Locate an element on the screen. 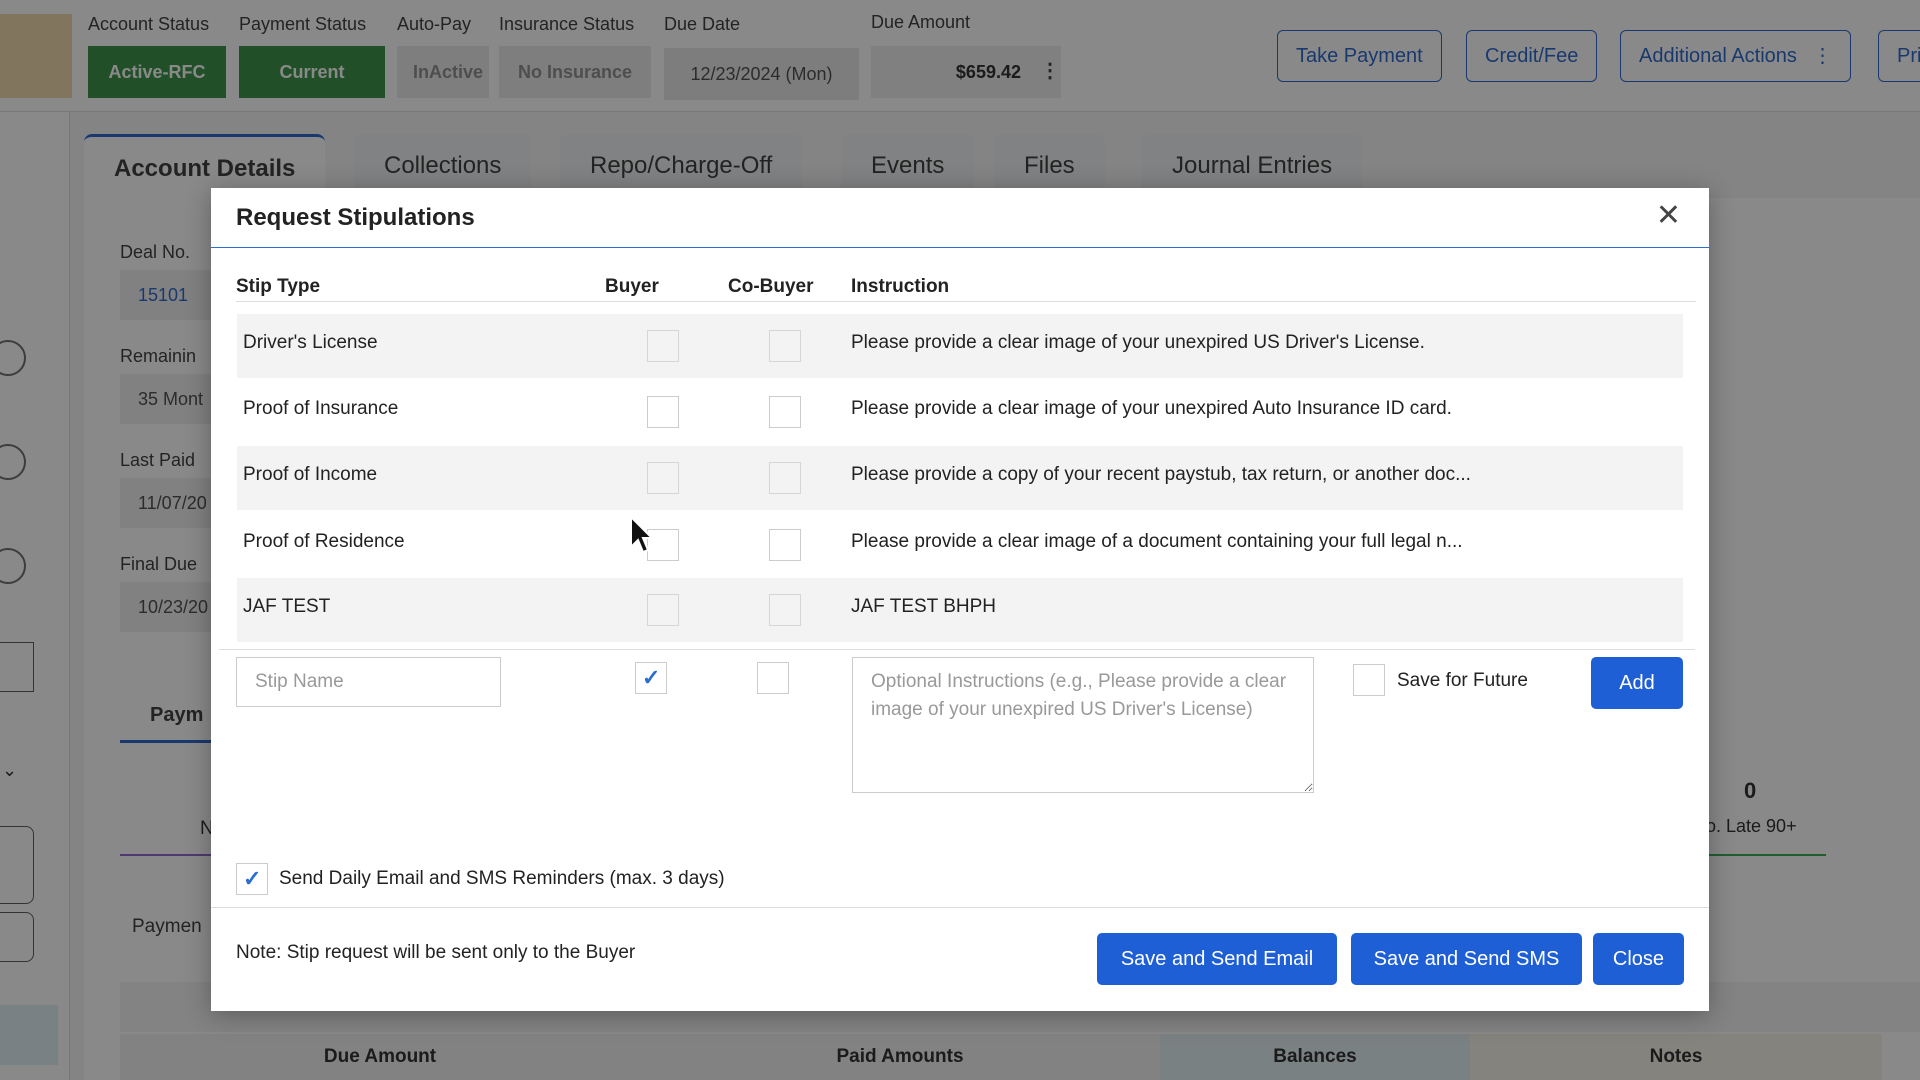 Image resolution: width=1920 pixels, height=1080 pixels. col-instruction: Instruction is located at coordinates (900, 286).